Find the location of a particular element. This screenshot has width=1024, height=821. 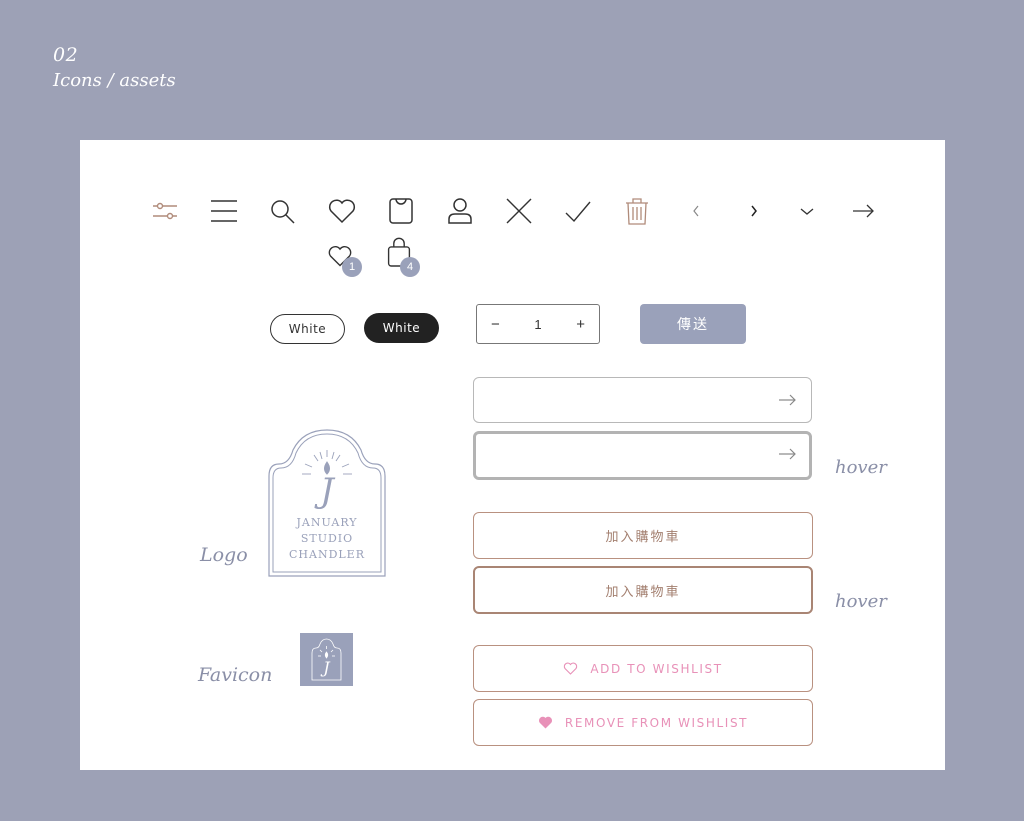

email-input-hover is located at coordinates (642, 455).